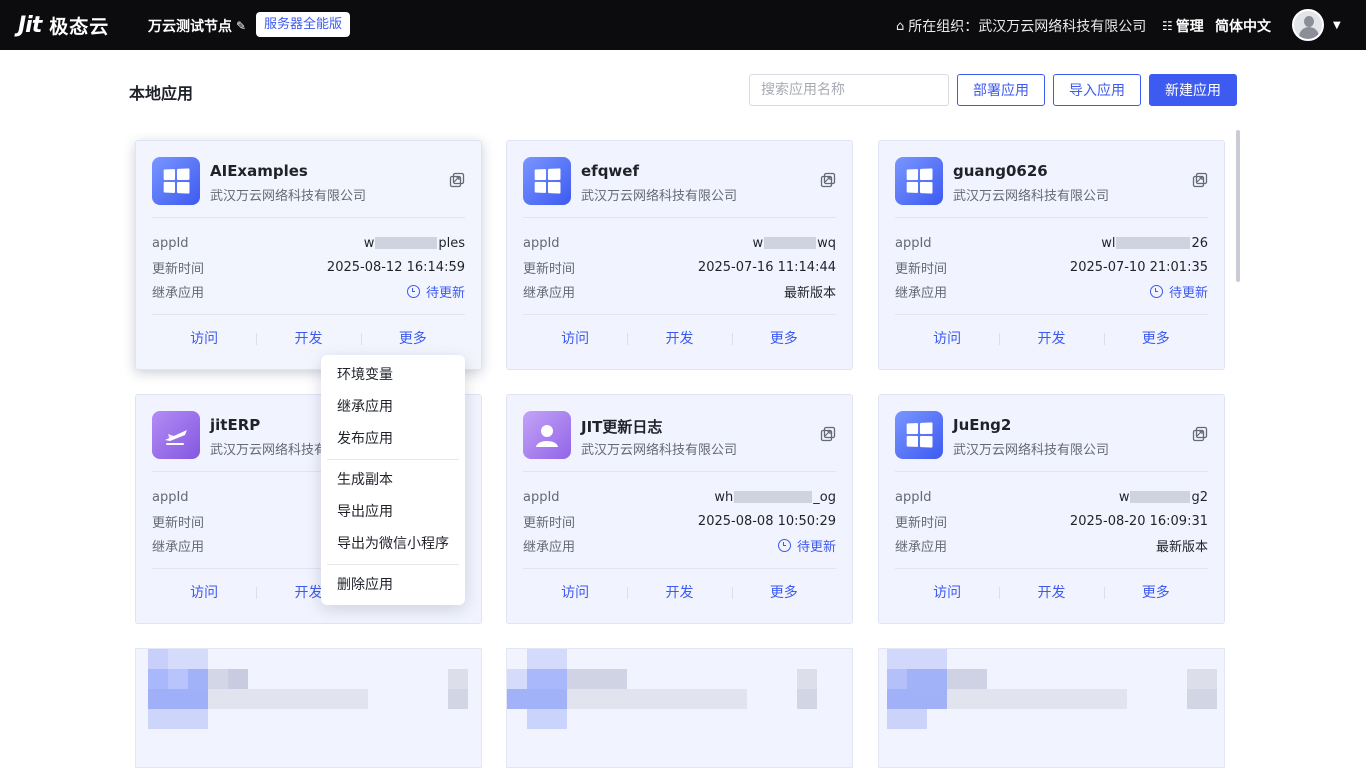 This screenshot has height=768, width=1366. I want to click on updated-value: 2025-08-20 16:09:31, so click(1138, 521).